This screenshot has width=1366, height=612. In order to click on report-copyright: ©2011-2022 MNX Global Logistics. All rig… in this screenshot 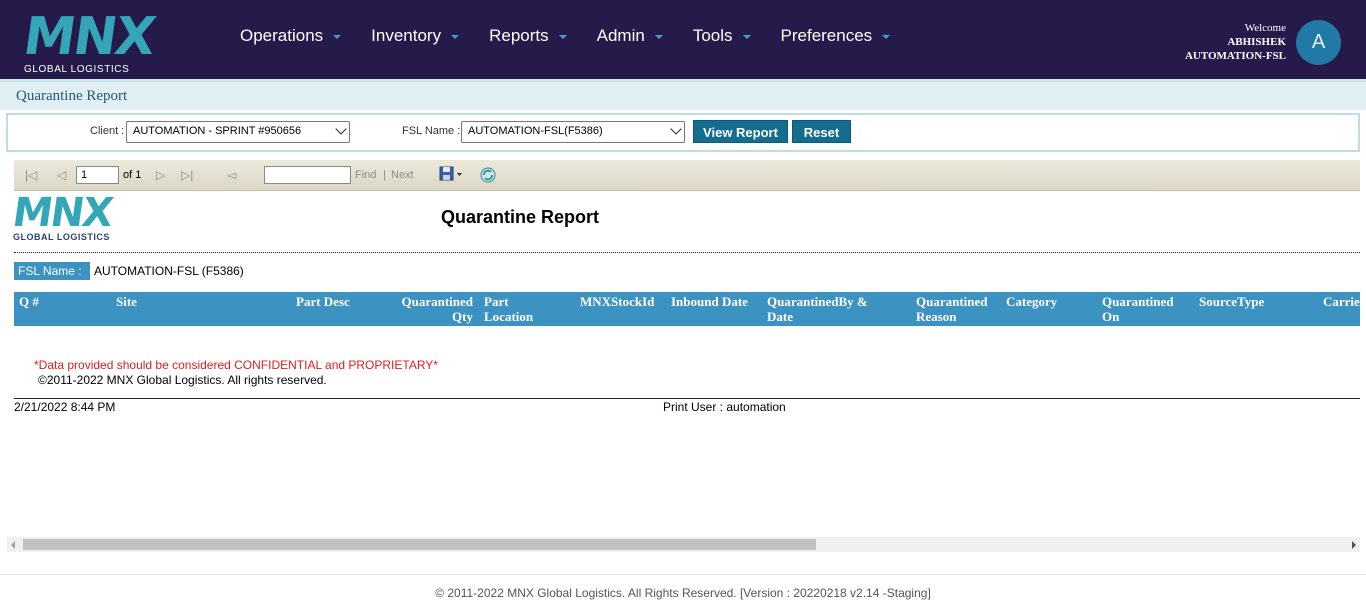, I will do `click(182, 380)`.